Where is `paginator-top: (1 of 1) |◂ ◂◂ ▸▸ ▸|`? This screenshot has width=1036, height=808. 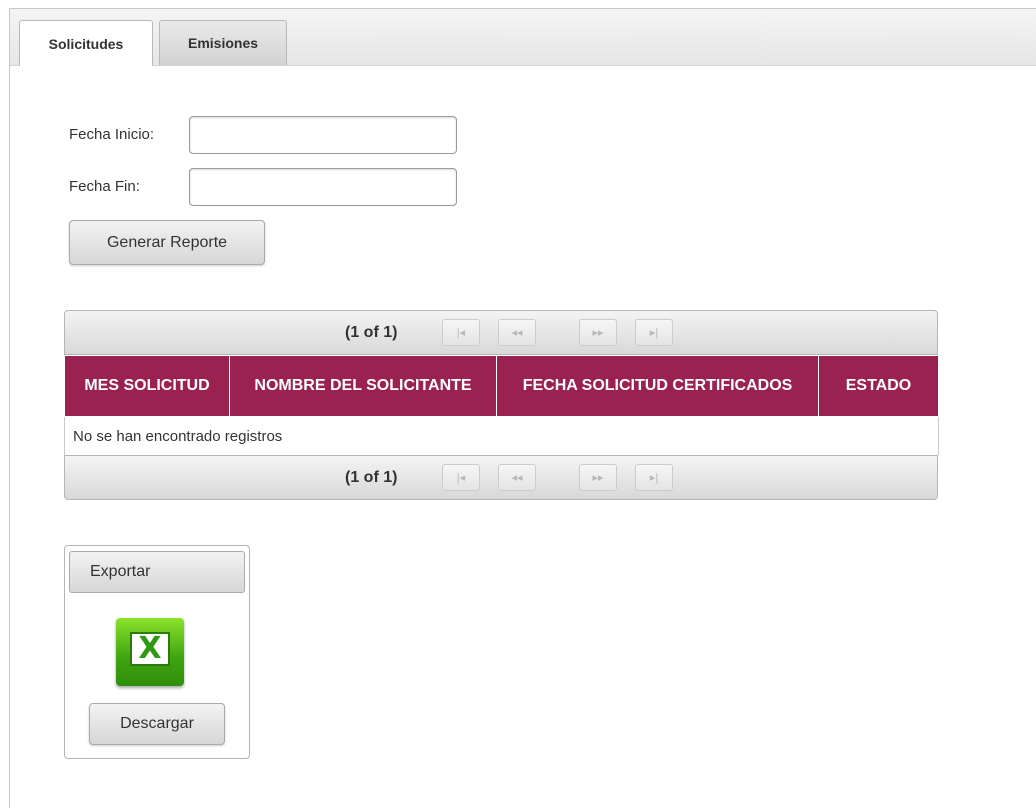 paginator-top: (1 of 1) |◂ ◂◂ ▸▸ ▸| is located at coordinates (501, 332).